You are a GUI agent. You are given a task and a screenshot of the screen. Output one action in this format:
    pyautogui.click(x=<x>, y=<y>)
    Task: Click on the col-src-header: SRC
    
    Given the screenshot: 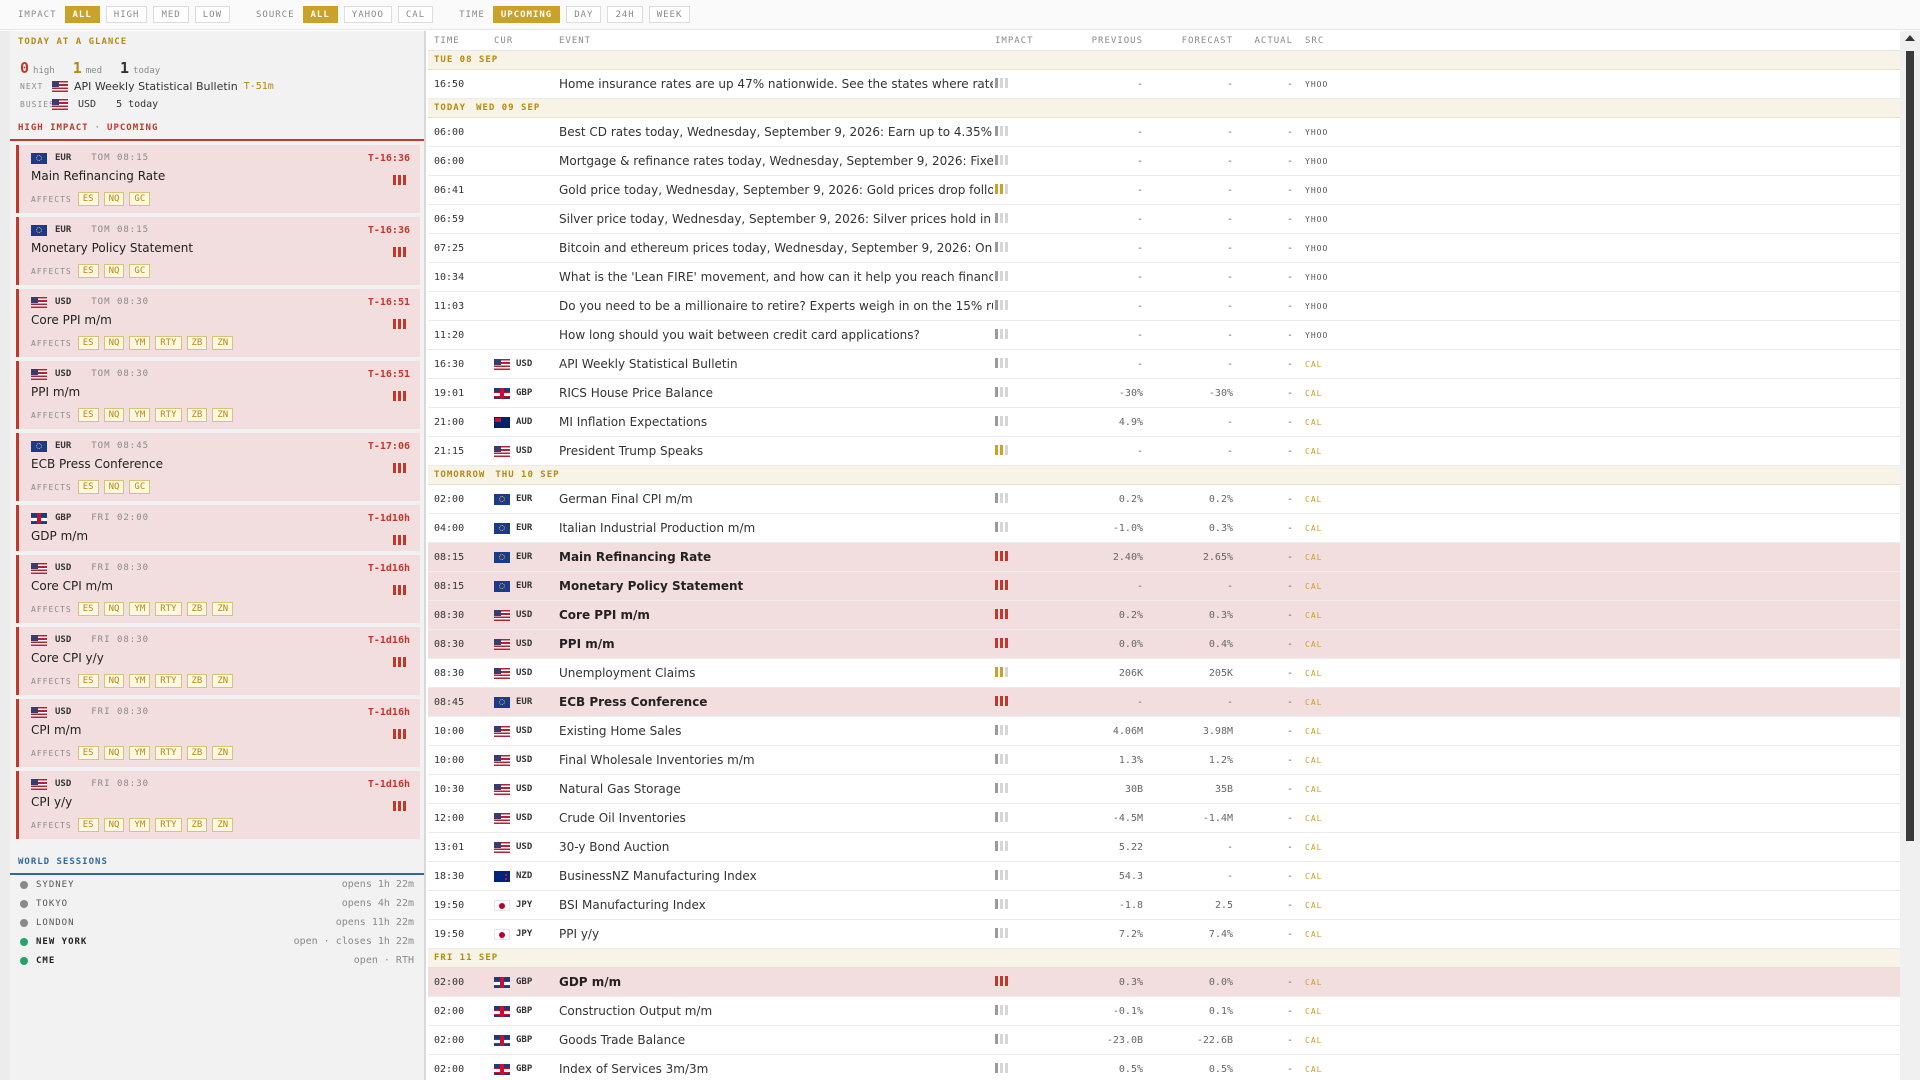 What is the action you would take?
    pyautogui.click(x=1323, y=41)
    